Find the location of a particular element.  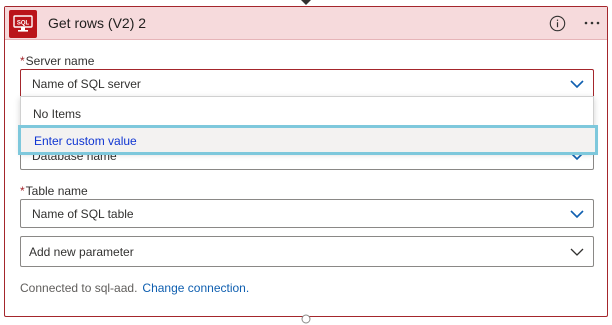

card-header: SQL Get rows (V2) 2 is located at coordinates (306, 23).